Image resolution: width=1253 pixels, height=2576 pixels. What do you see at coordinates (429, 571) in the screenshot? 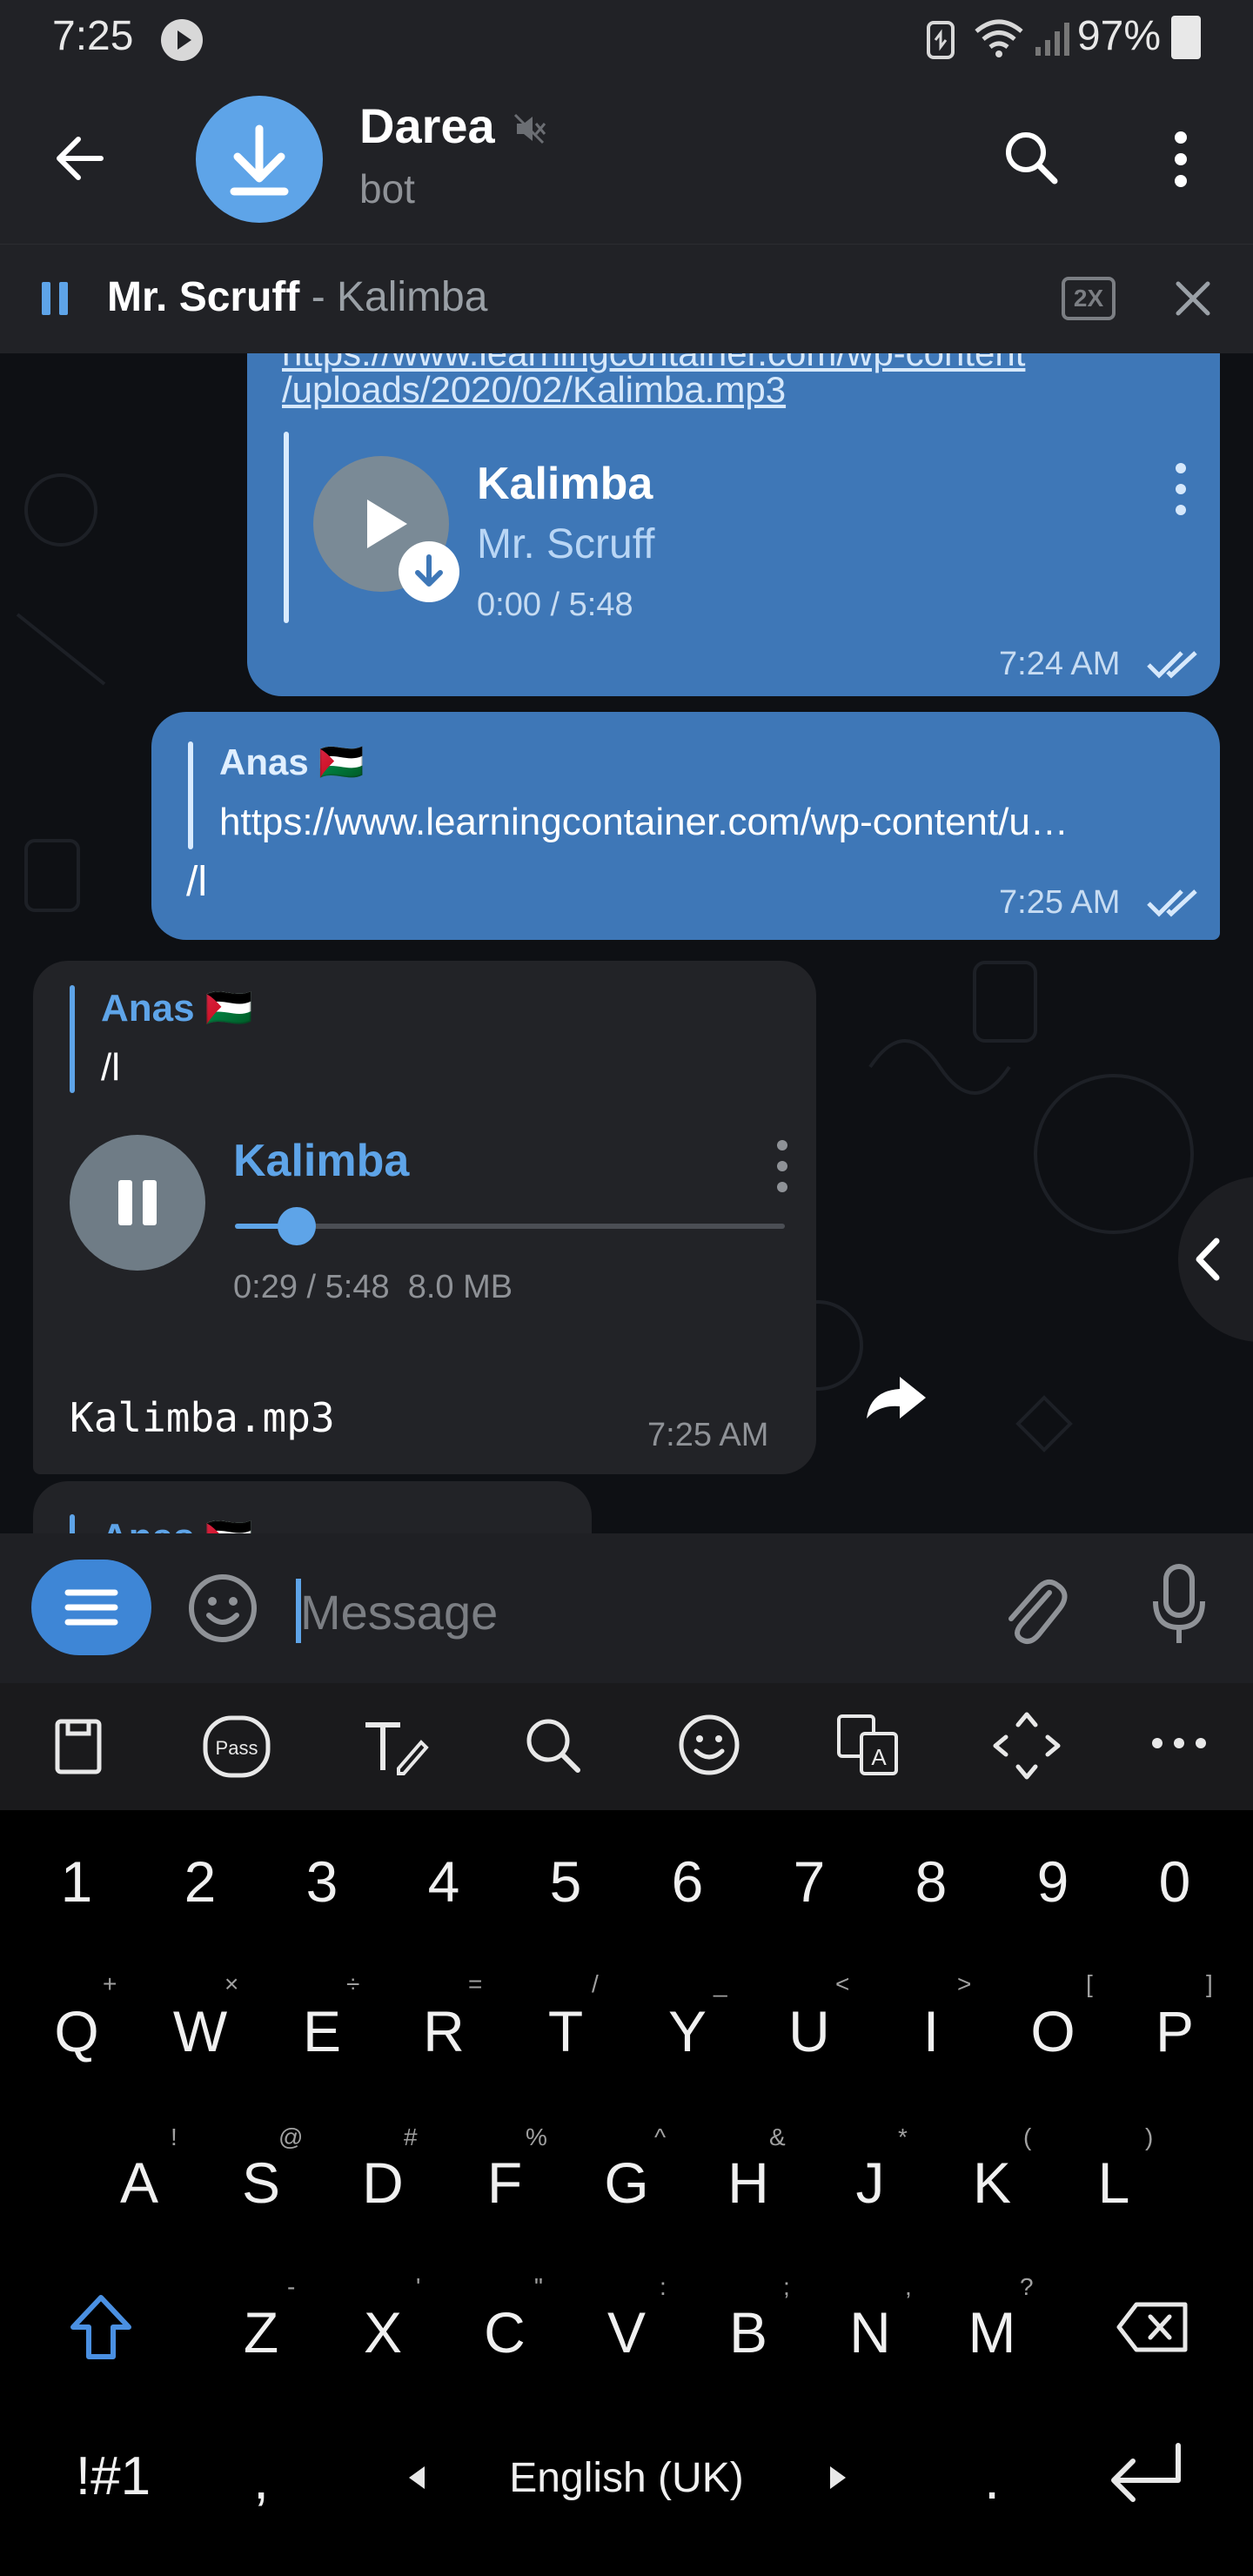
I see `download-icon` at bounding box center [429, 571].